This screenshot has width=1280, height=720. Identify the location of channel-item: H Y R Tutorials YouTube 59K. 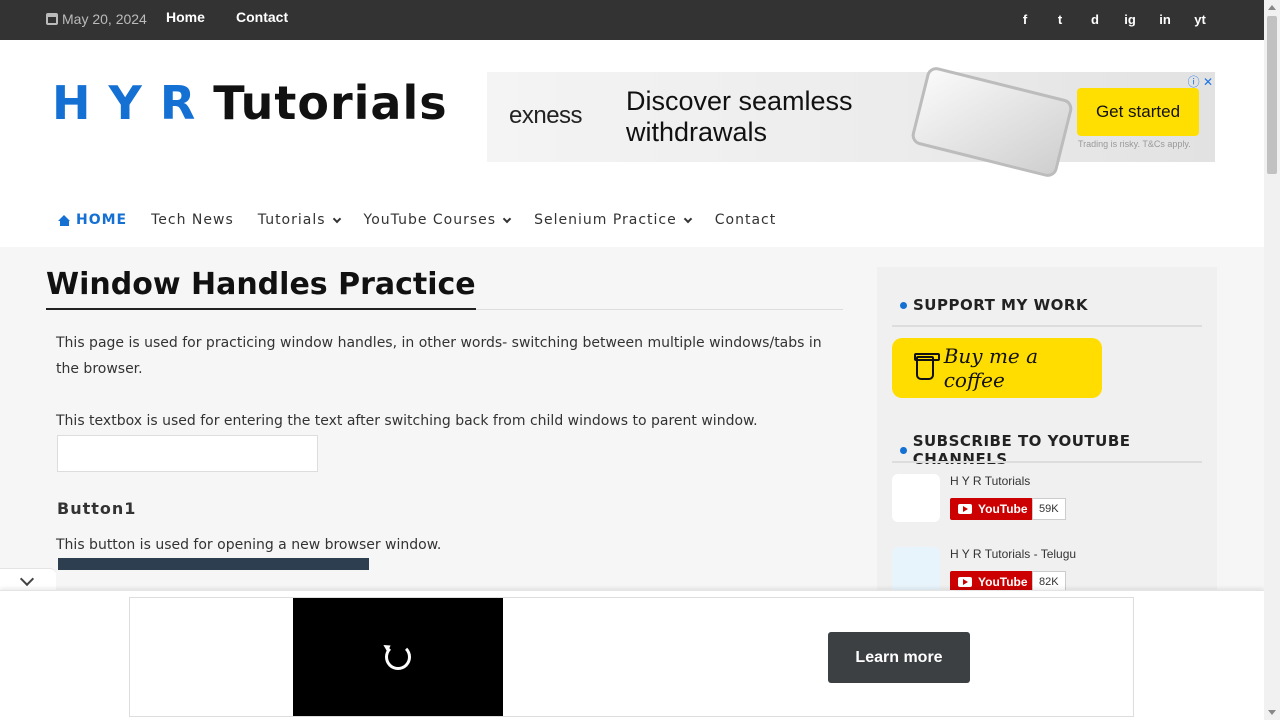
(1042, 499).